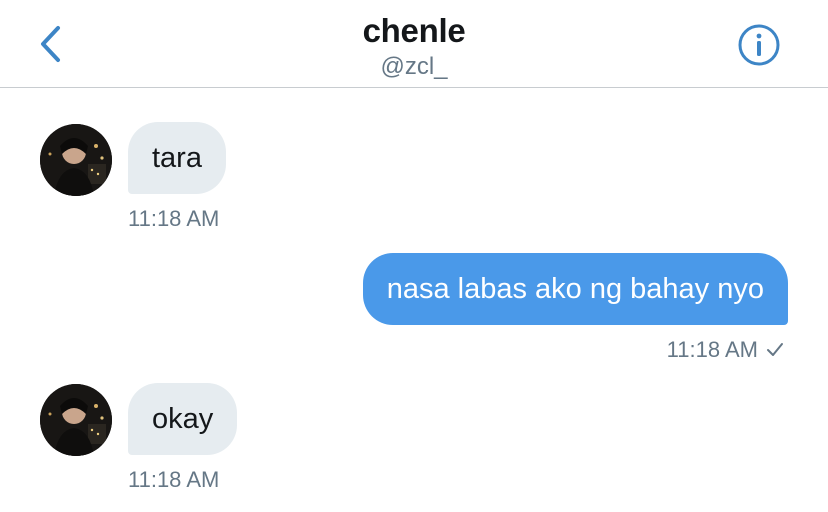 Image resolution: width=828 pixels, height=512 pixels. What do you see at coordinates (414, 66) in the screenshot?
I see `conversation-handle: @zcl_` at bounding box center [414, 66].